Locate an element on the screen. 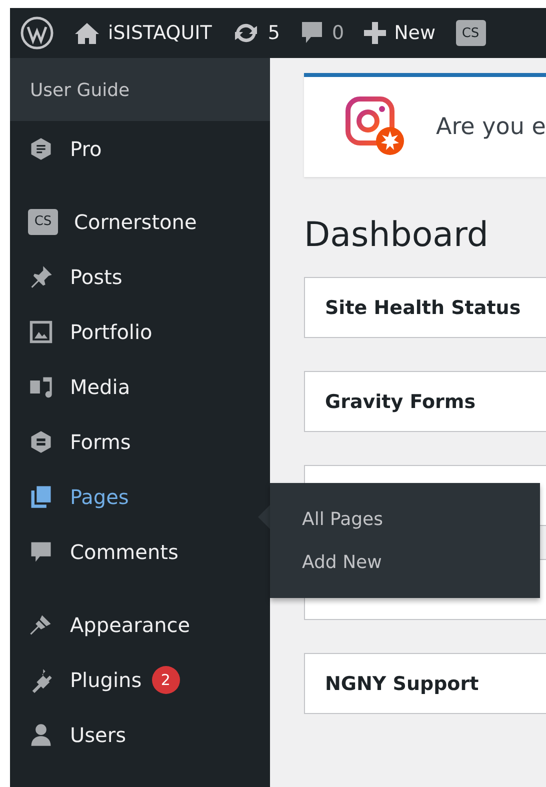 This screenshot has height=787, width=546. flyout-link: All Pages is located at coordinates (421, 519).